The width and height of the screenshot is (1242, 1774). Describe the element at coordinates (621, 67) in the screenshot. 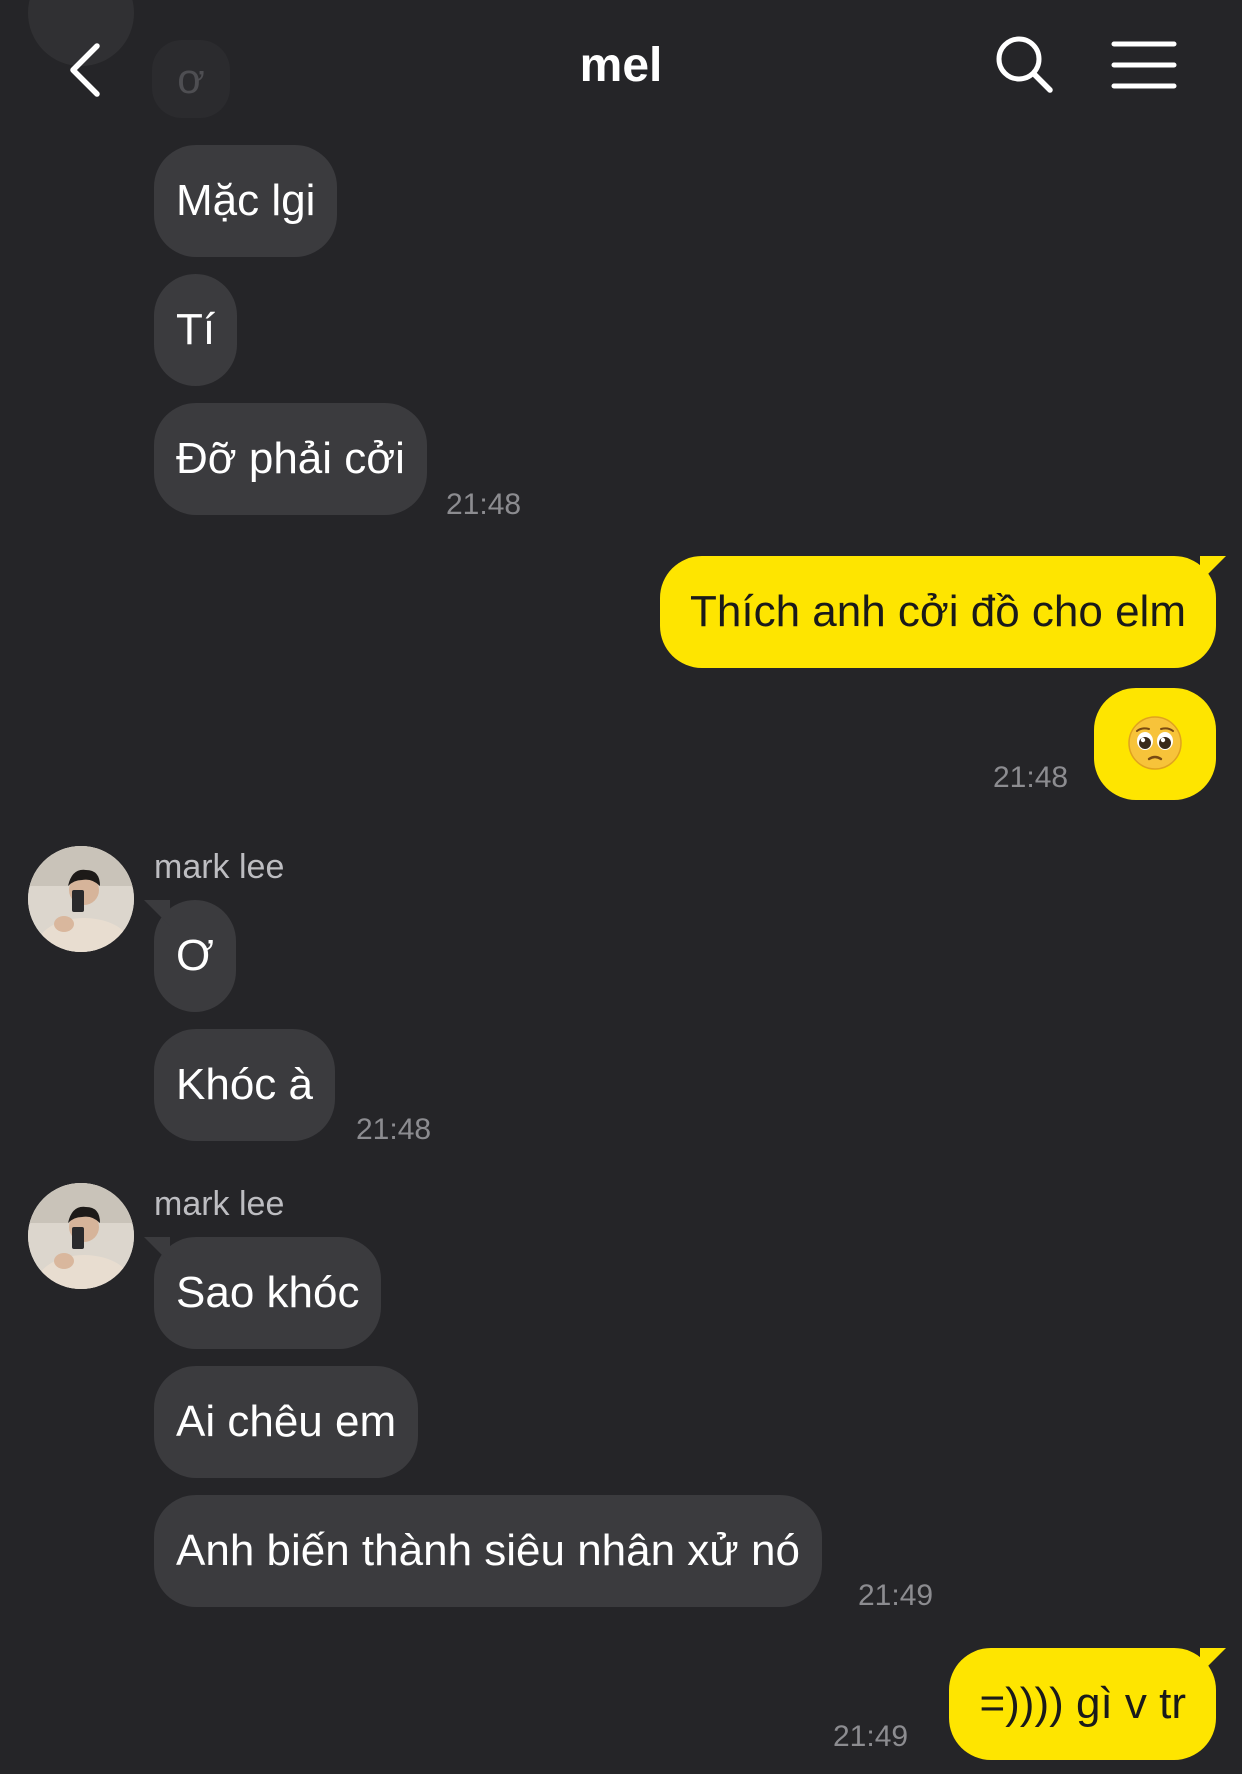

I see `chat-header: mel` at that location.